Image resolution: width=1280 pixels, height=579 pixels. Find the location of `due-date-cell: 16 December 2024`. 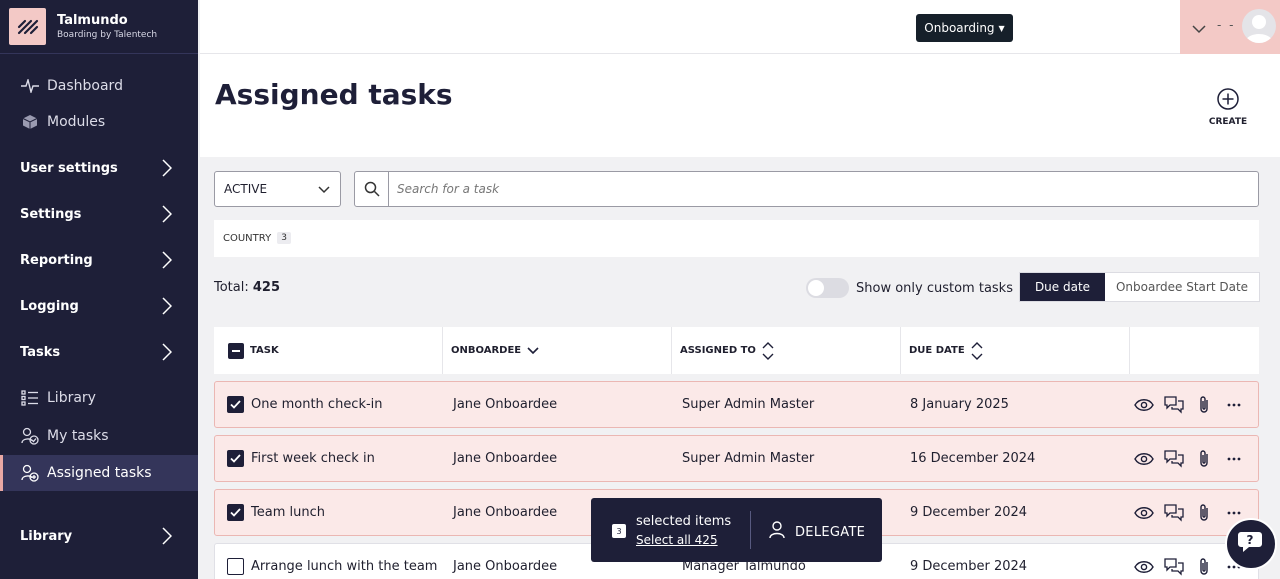

due-date-cell: 16 December 2024 is located at coordinates (973, 458).